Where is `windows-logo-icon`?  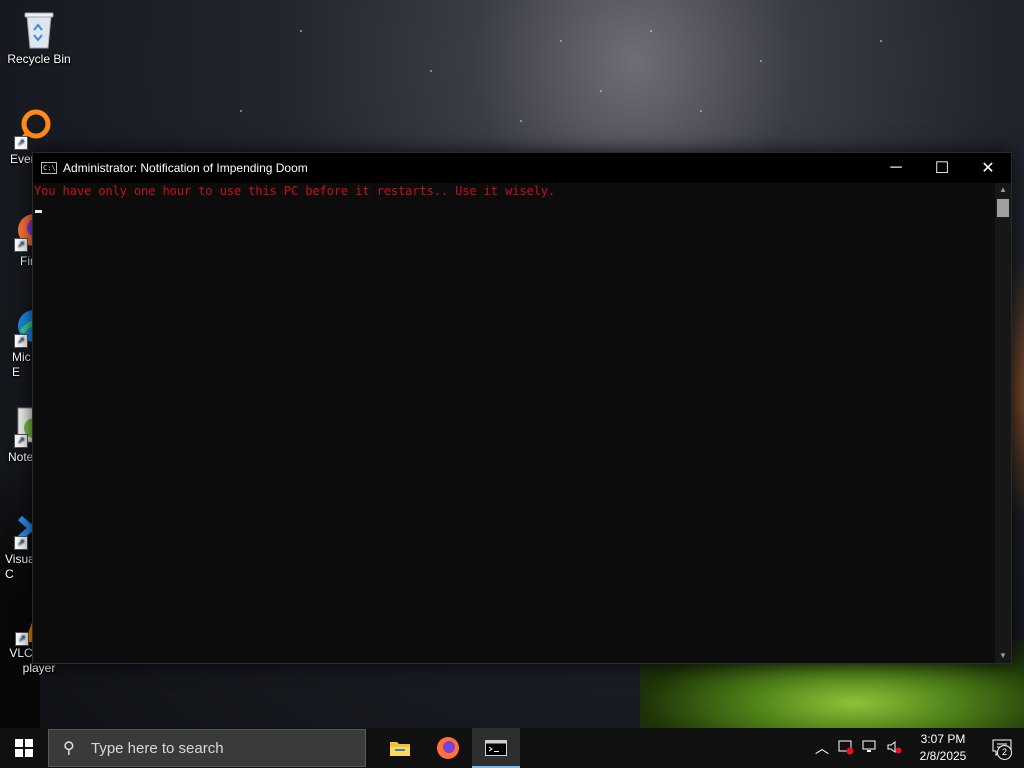 windows-logo-icon is located at coordinates (24, 748).